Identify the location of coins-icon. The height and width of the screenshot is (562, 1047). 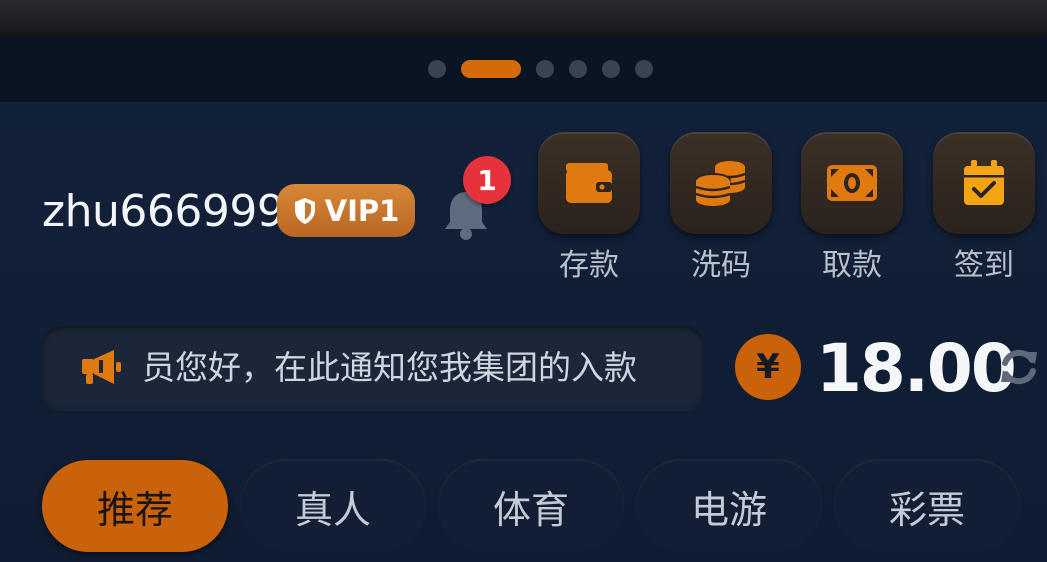
(720, 183).